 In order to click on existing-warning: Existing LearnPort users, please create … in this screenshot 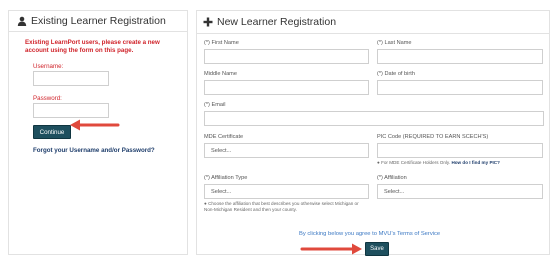, I will do `click(92, 46)`.